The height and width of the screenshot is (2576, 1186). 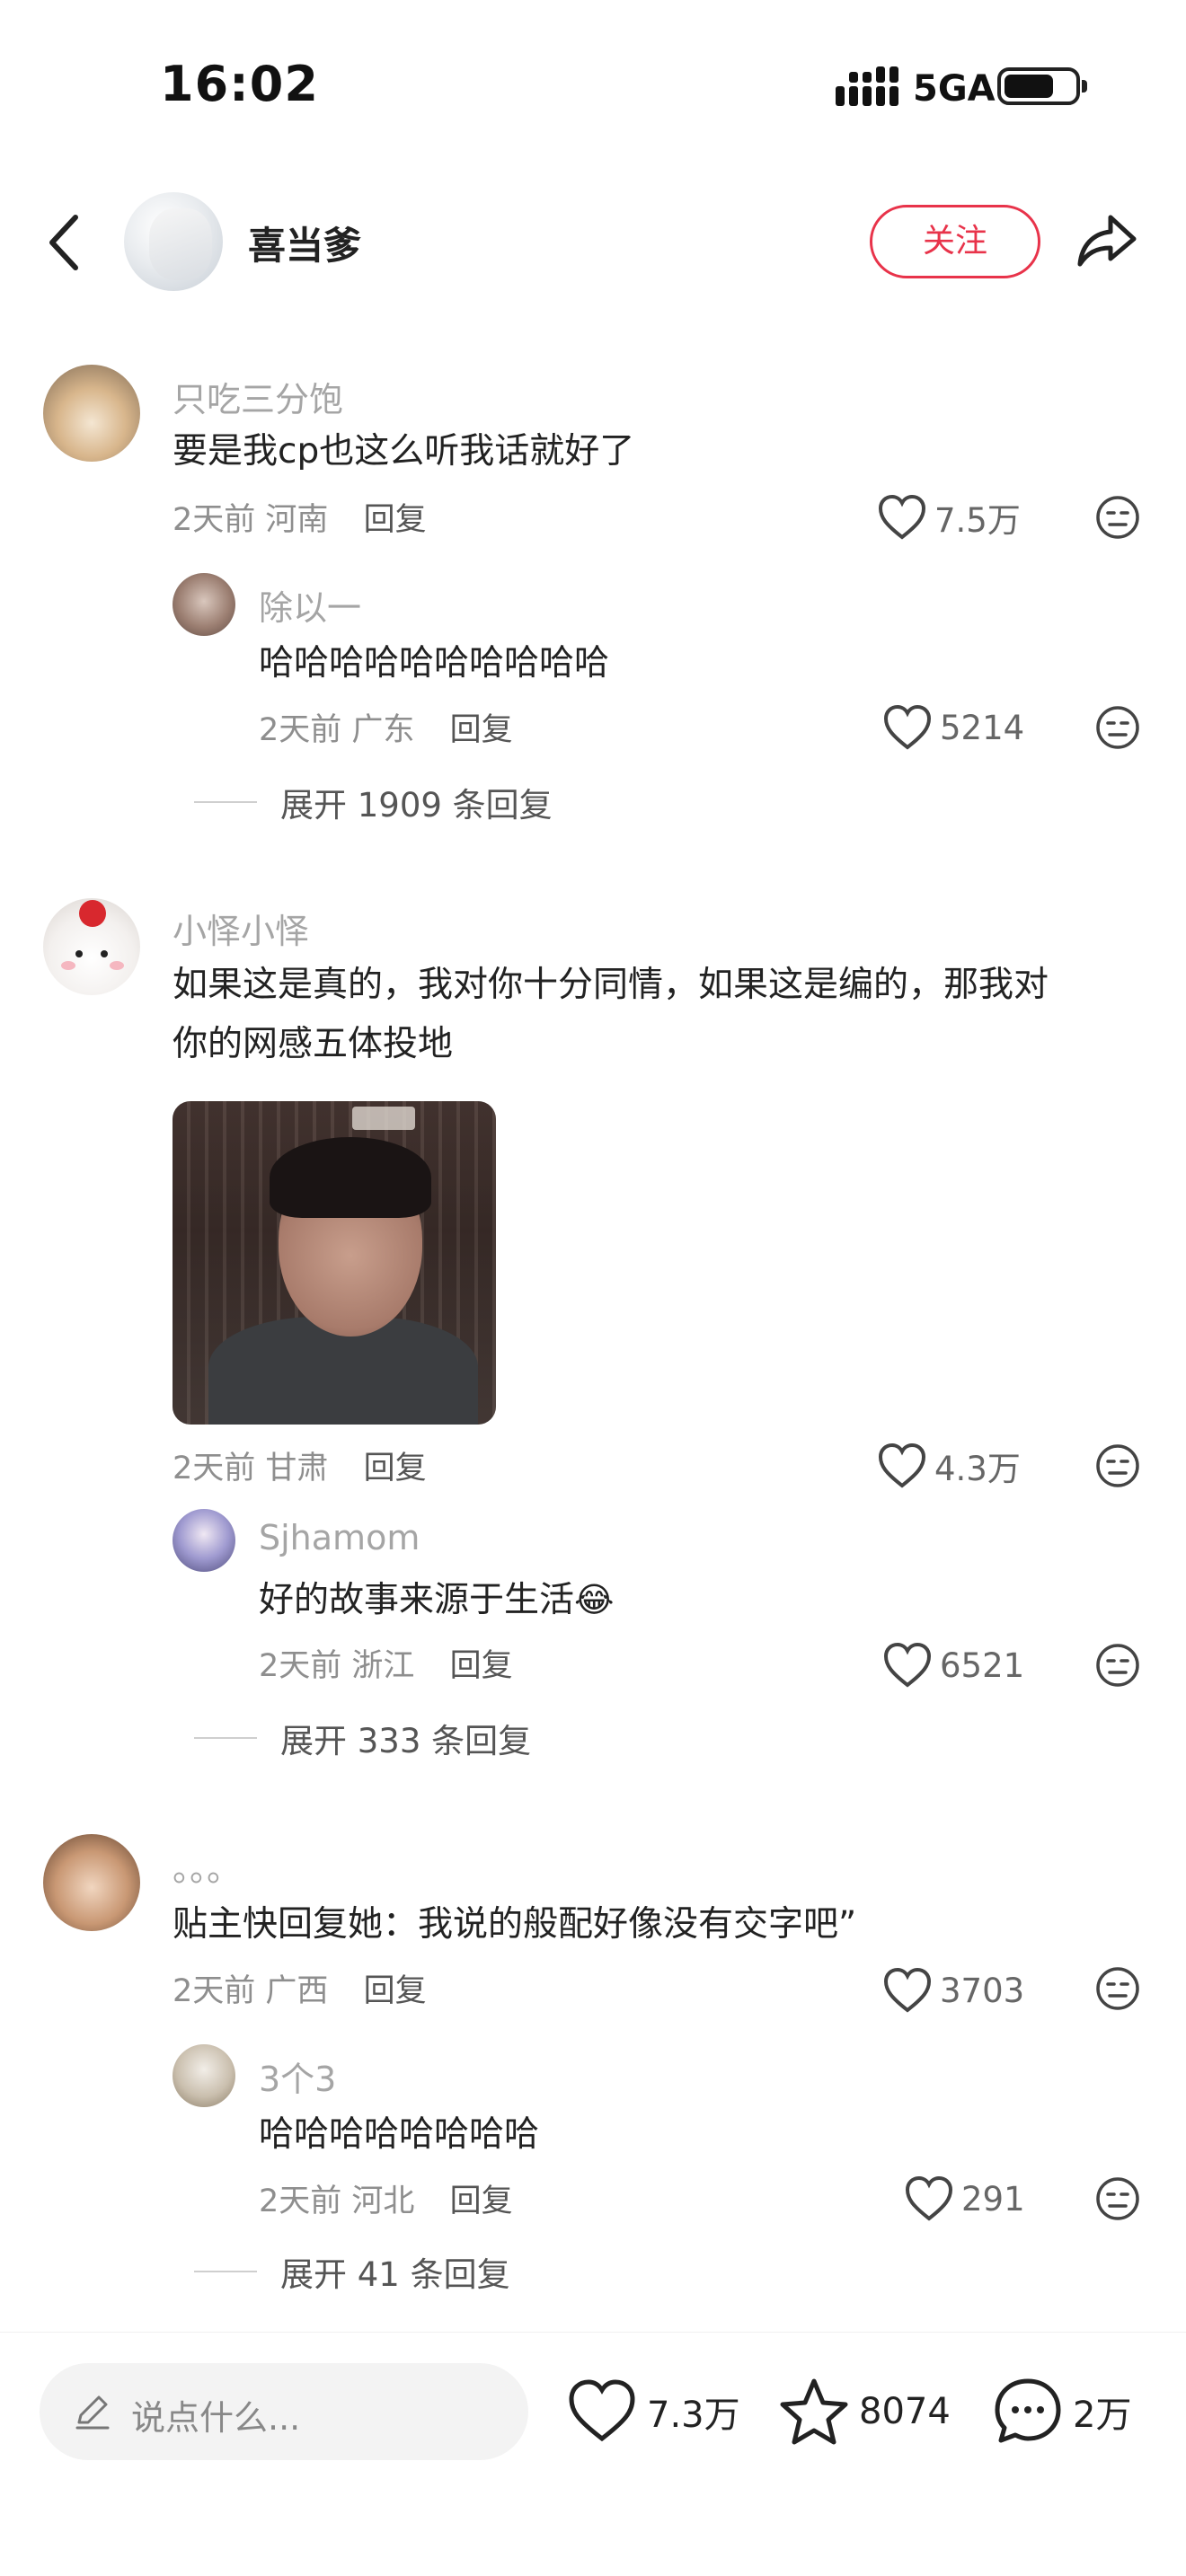 I want to click on comment-text-line: 如果这是真的，我对你十分同情，如果这是编的，那我对, so click(x=611, y=986).